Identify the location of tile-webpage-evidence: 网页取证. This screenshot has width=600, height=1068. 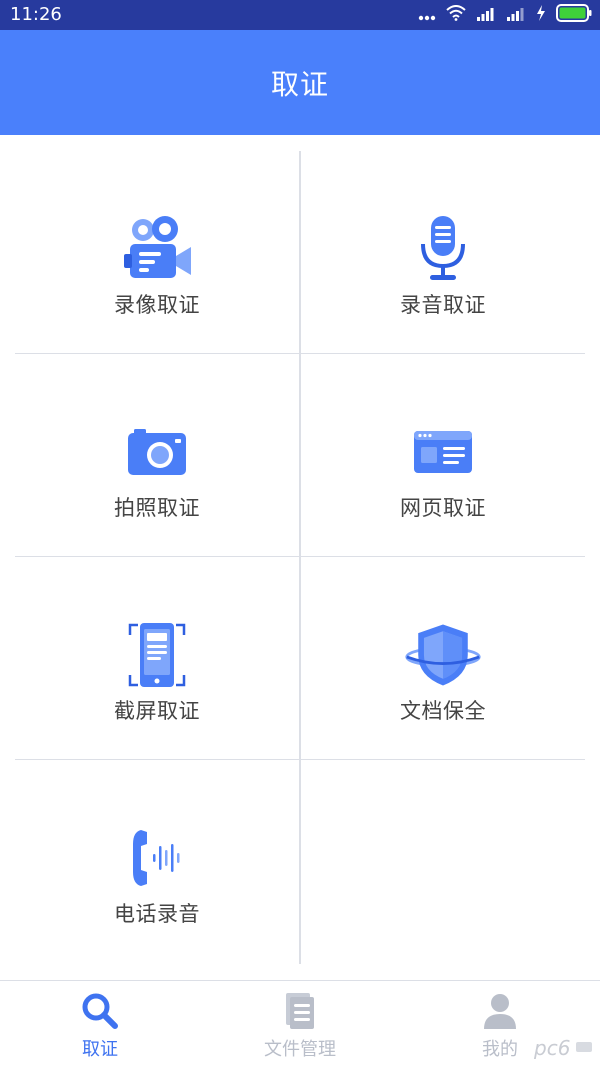
(443, 454).